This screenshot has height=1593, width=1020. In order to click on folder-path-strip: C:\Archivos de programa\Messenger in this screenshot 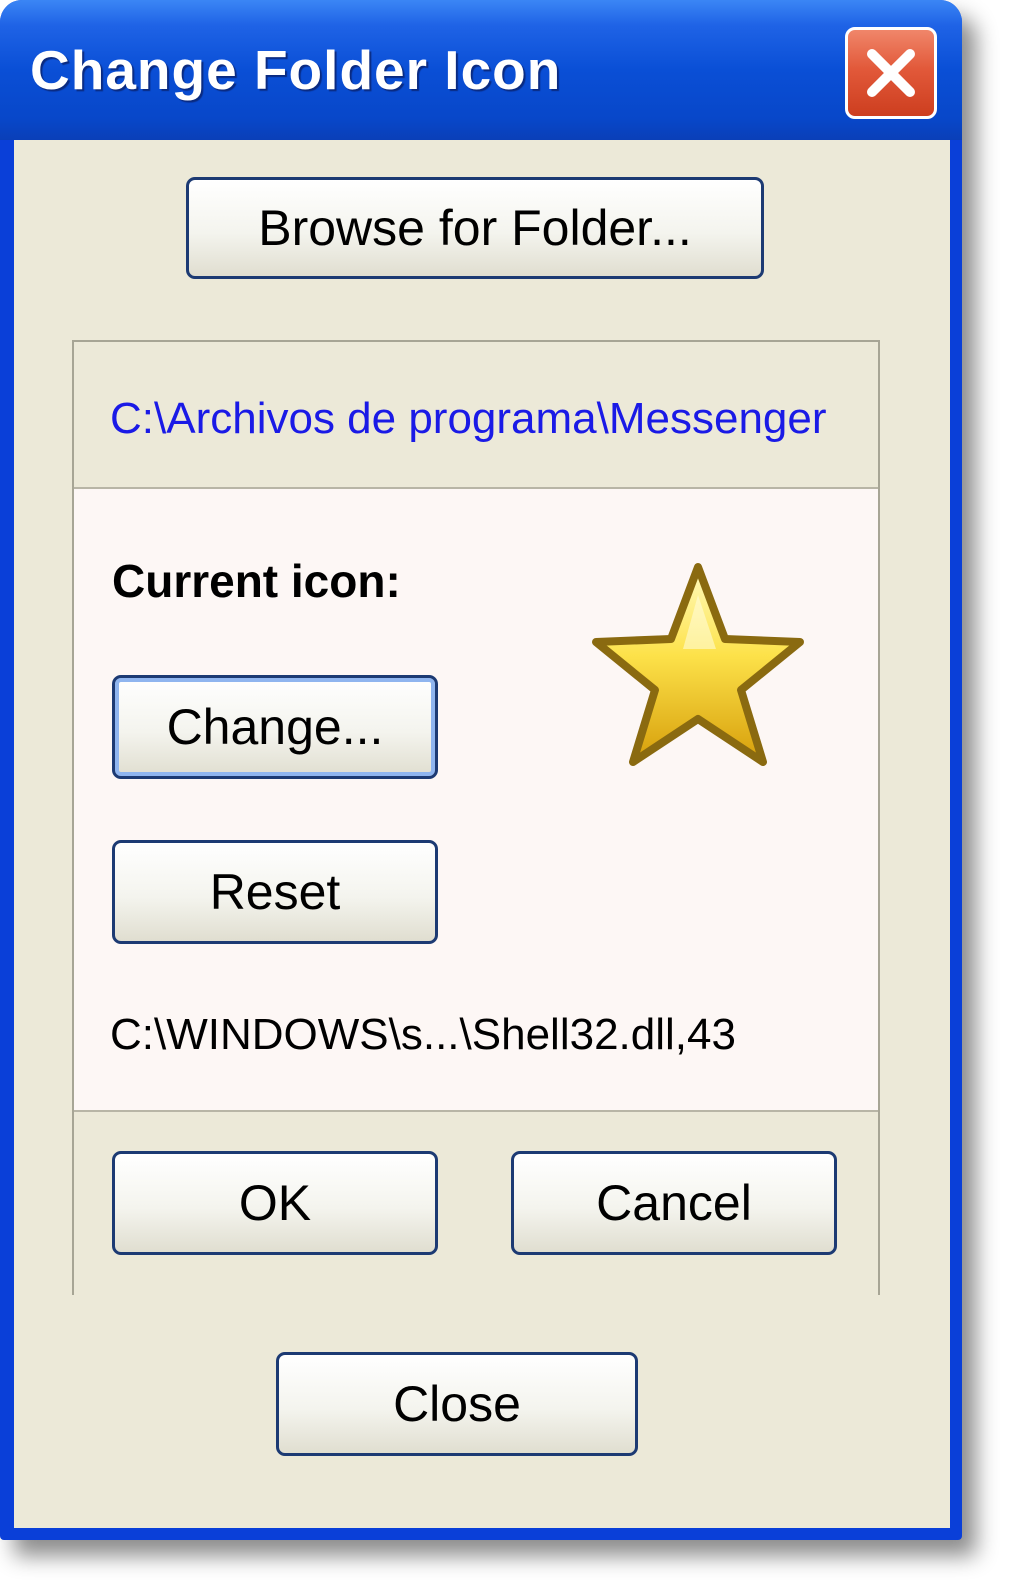, I will do `click(476, 415)`.